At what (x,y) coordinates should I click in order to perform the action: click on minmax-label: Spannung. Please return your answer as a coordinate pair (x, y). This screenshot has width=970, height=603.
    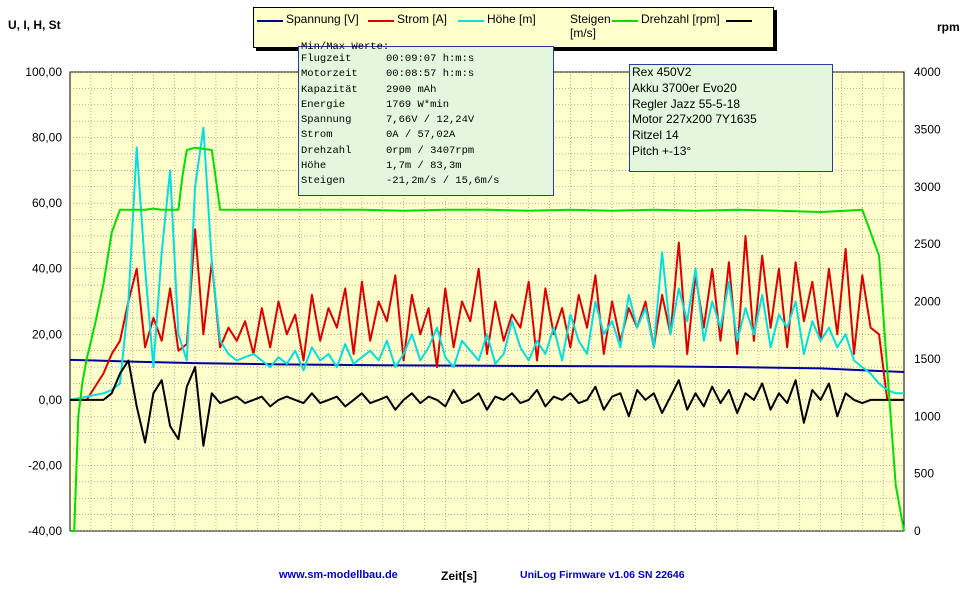
    Looking at the image, I should click on (326, 120).